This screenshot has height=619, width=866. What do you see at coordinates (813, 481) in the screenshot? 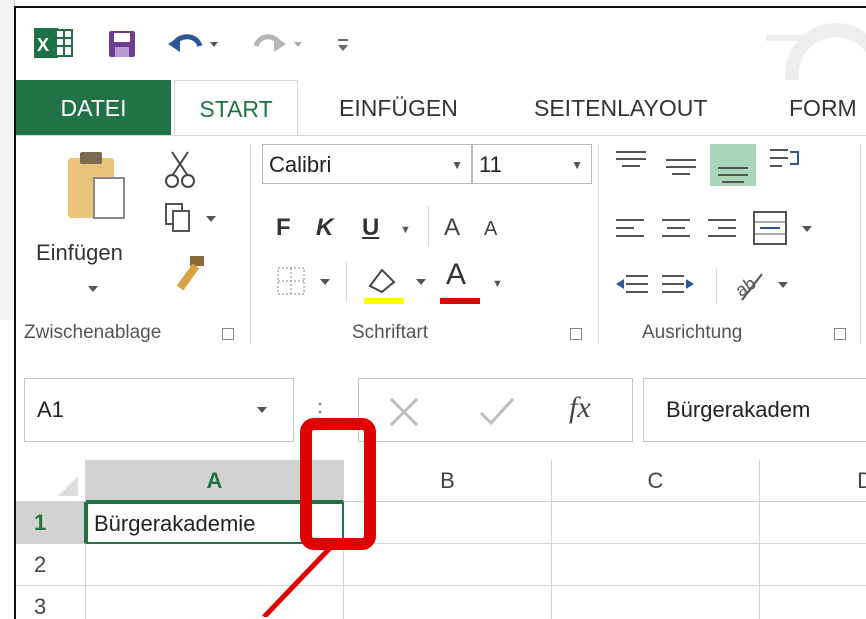
I see `column-header-d: D` at bounding box center [813, 481].